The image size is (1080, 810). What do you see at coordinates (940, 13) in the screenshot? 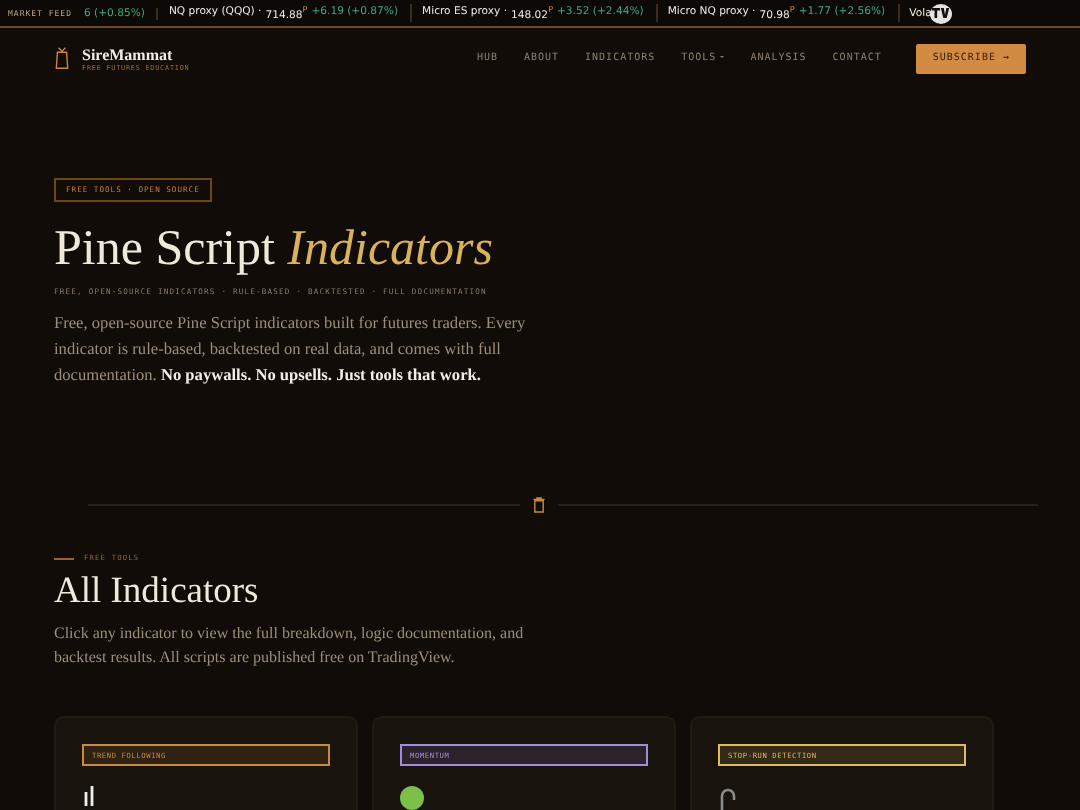
I see `badge-icon` at bounding box center [940, 13].